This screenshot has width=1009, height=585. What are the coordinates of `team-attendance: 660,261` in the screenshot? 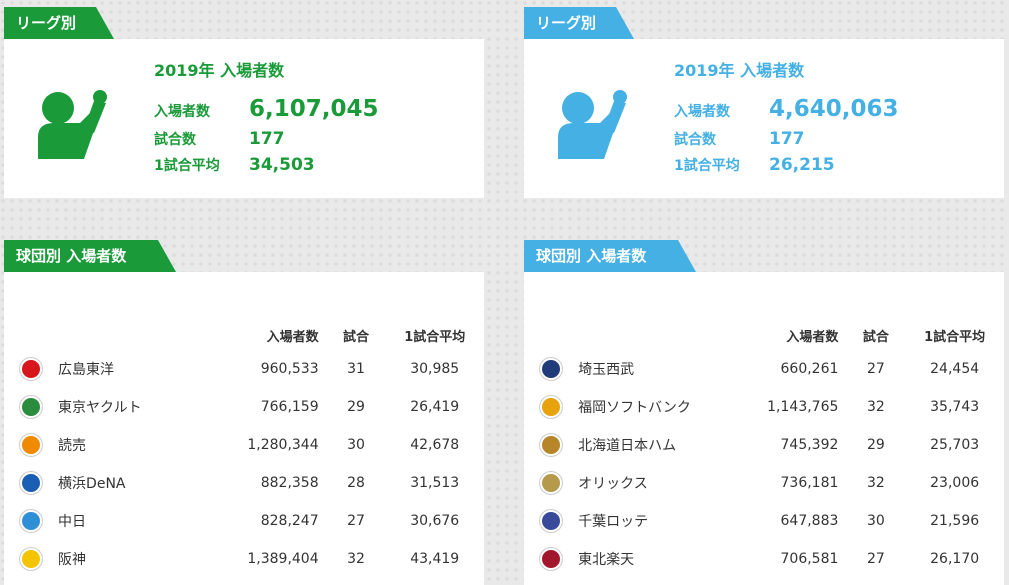 It's located at (809, 369).